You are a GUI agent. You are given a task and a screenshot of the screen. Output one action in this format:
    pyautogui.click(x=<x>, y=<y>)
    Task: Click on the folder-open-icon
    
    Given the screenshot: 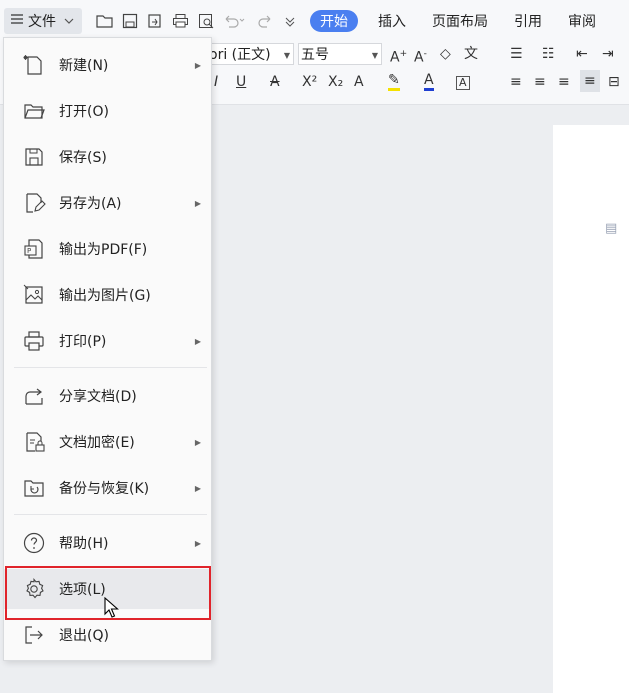 What is the action you would take?
    pyautogui.click(x=34, y=111)
    